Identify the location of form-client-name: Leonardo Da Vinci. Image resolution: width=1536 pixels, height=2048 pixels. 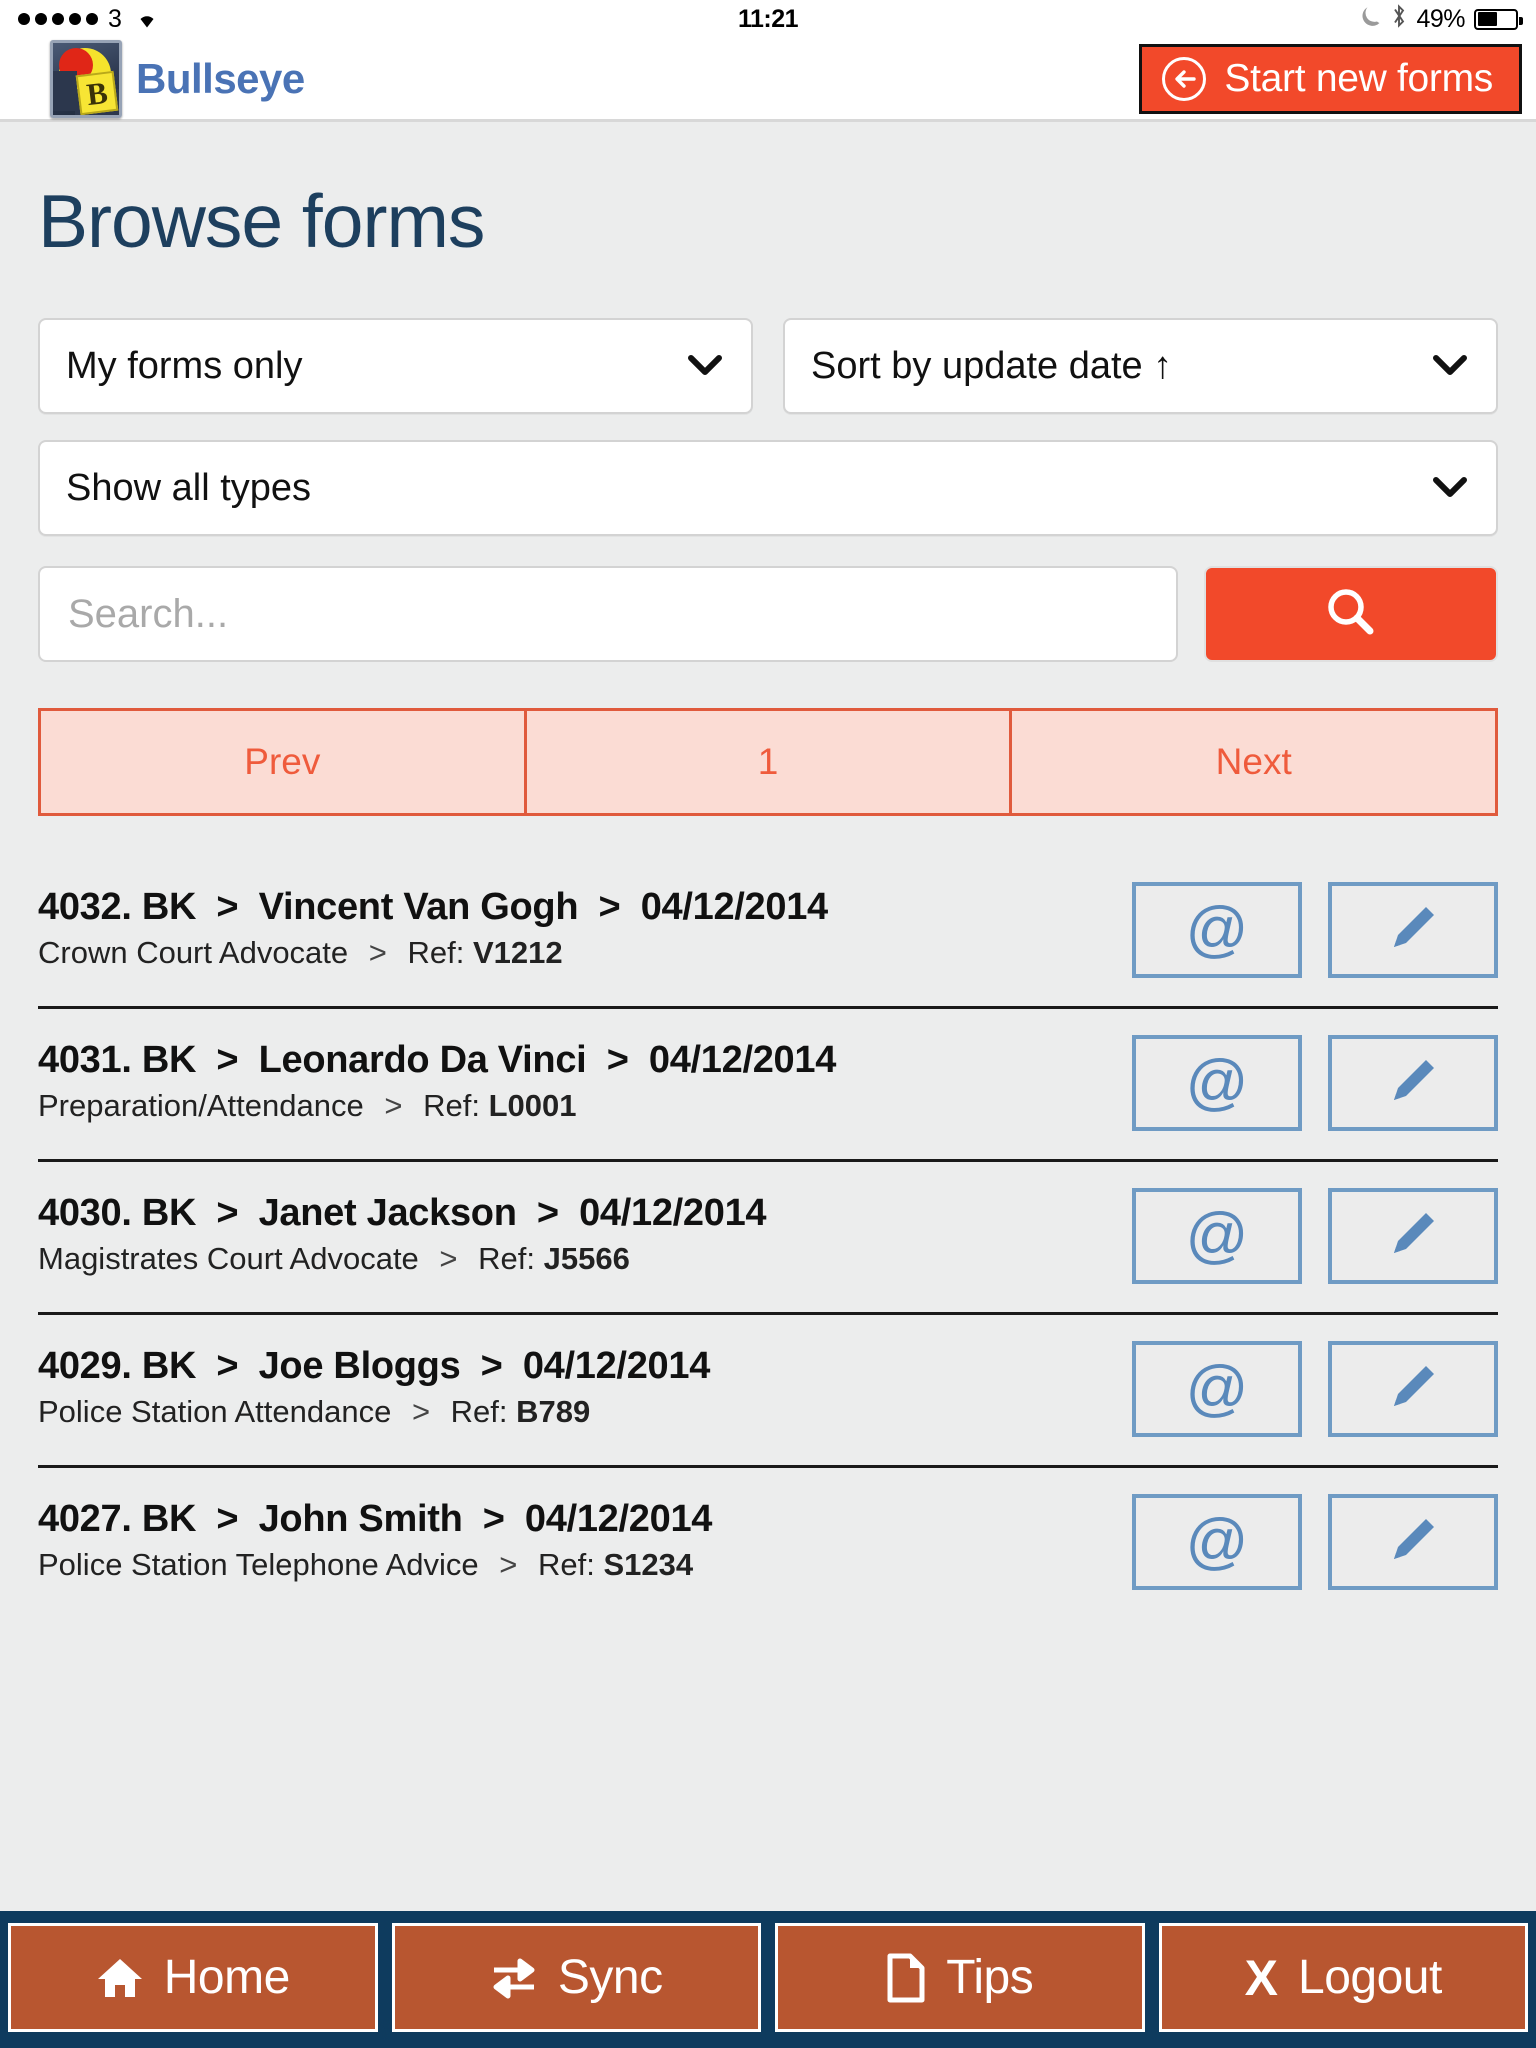
(422, 1060).